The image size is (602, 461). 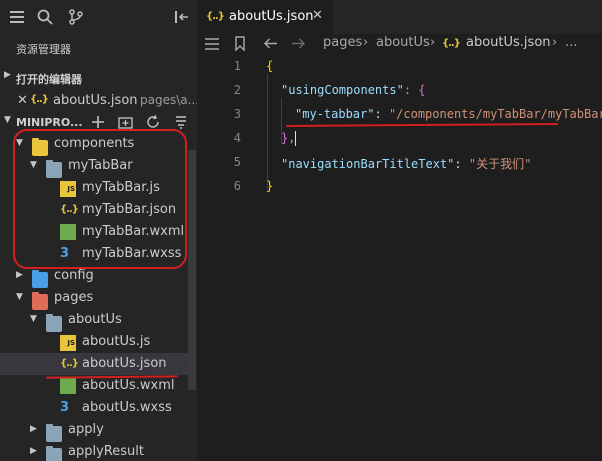 I want to click on tab-bar: {..} aboutUs.json ✕, so click(x=399, y=17).